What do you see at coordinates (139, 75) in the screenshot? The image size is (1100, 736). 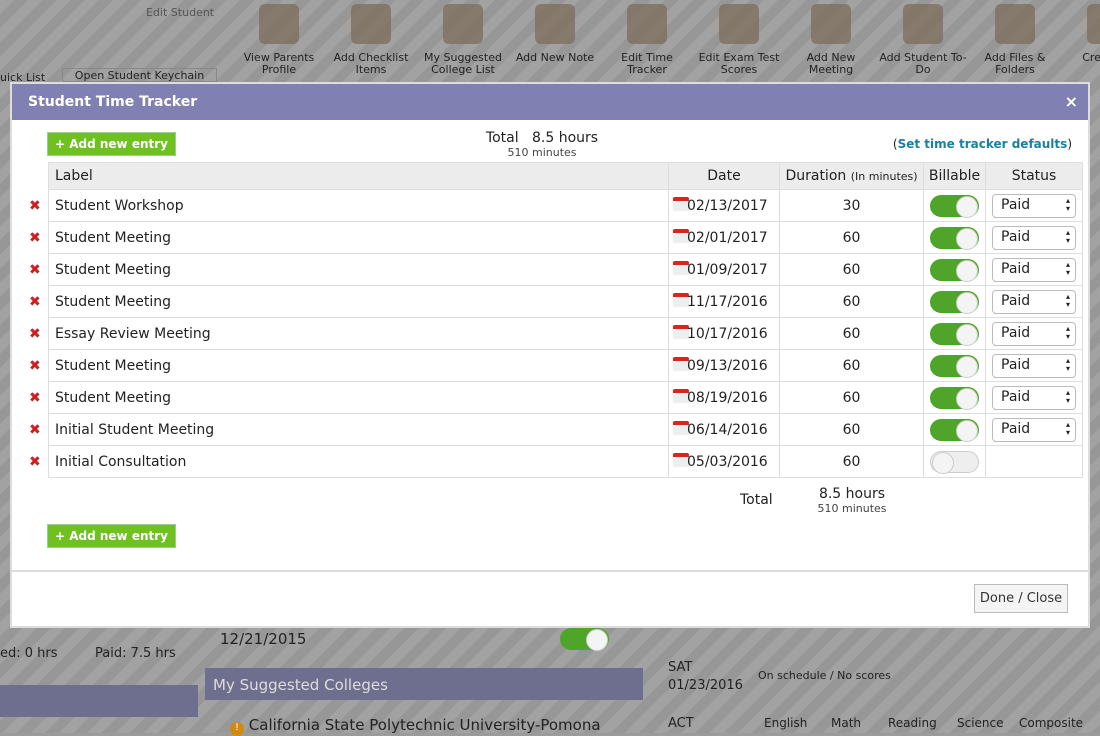 I see `keychain-button: Open Student Keychain` at bounding box center [139, 75].